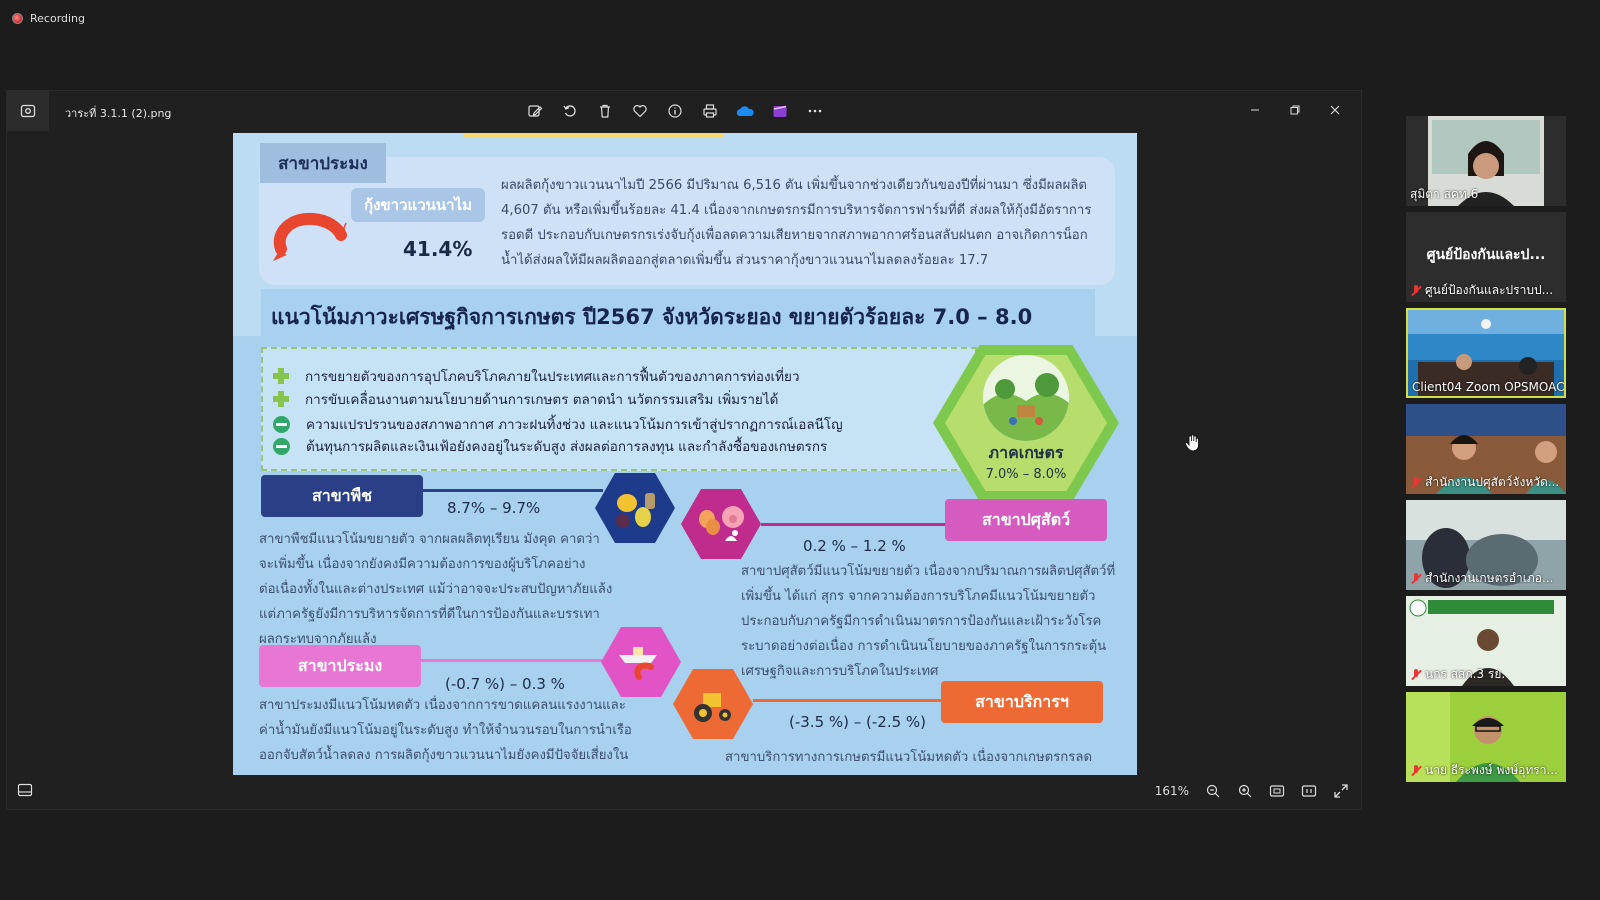  I want to click on participant-tile-active-speaker: Client04 Zoom OPSMOAC, so click(1486, 353).